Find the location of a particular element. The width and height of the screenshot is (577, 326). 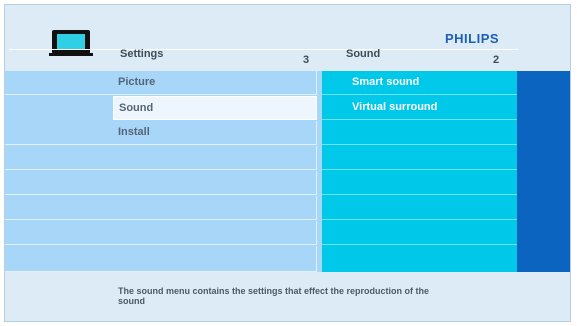

submenu-item-smart-sound: Smart sound is located at coordinates (419, 83).